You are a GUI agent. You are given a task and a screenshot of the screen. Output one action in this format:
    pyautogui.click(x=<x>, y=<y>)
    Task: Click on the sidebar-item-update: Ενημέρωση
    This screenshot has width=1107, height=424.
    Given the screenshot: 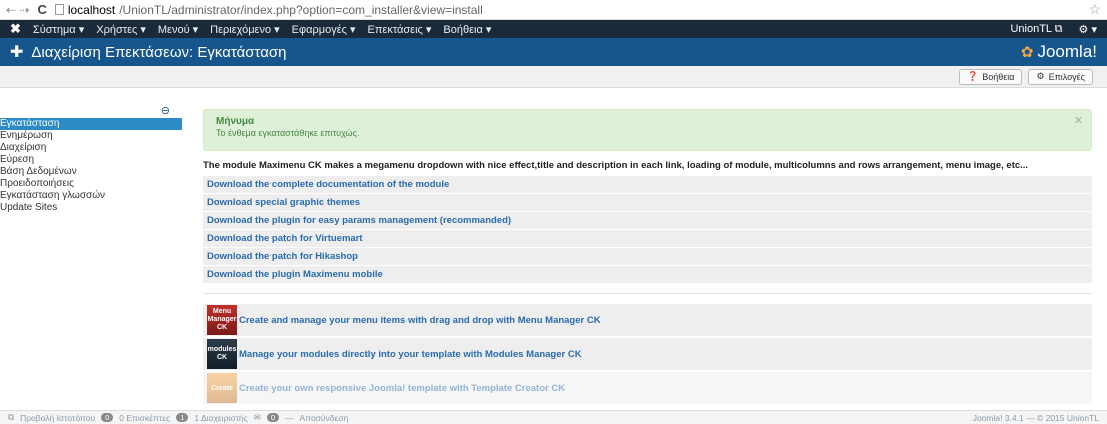 What is the action you would take?
    pyautogui.click(x=91, y=136)
    